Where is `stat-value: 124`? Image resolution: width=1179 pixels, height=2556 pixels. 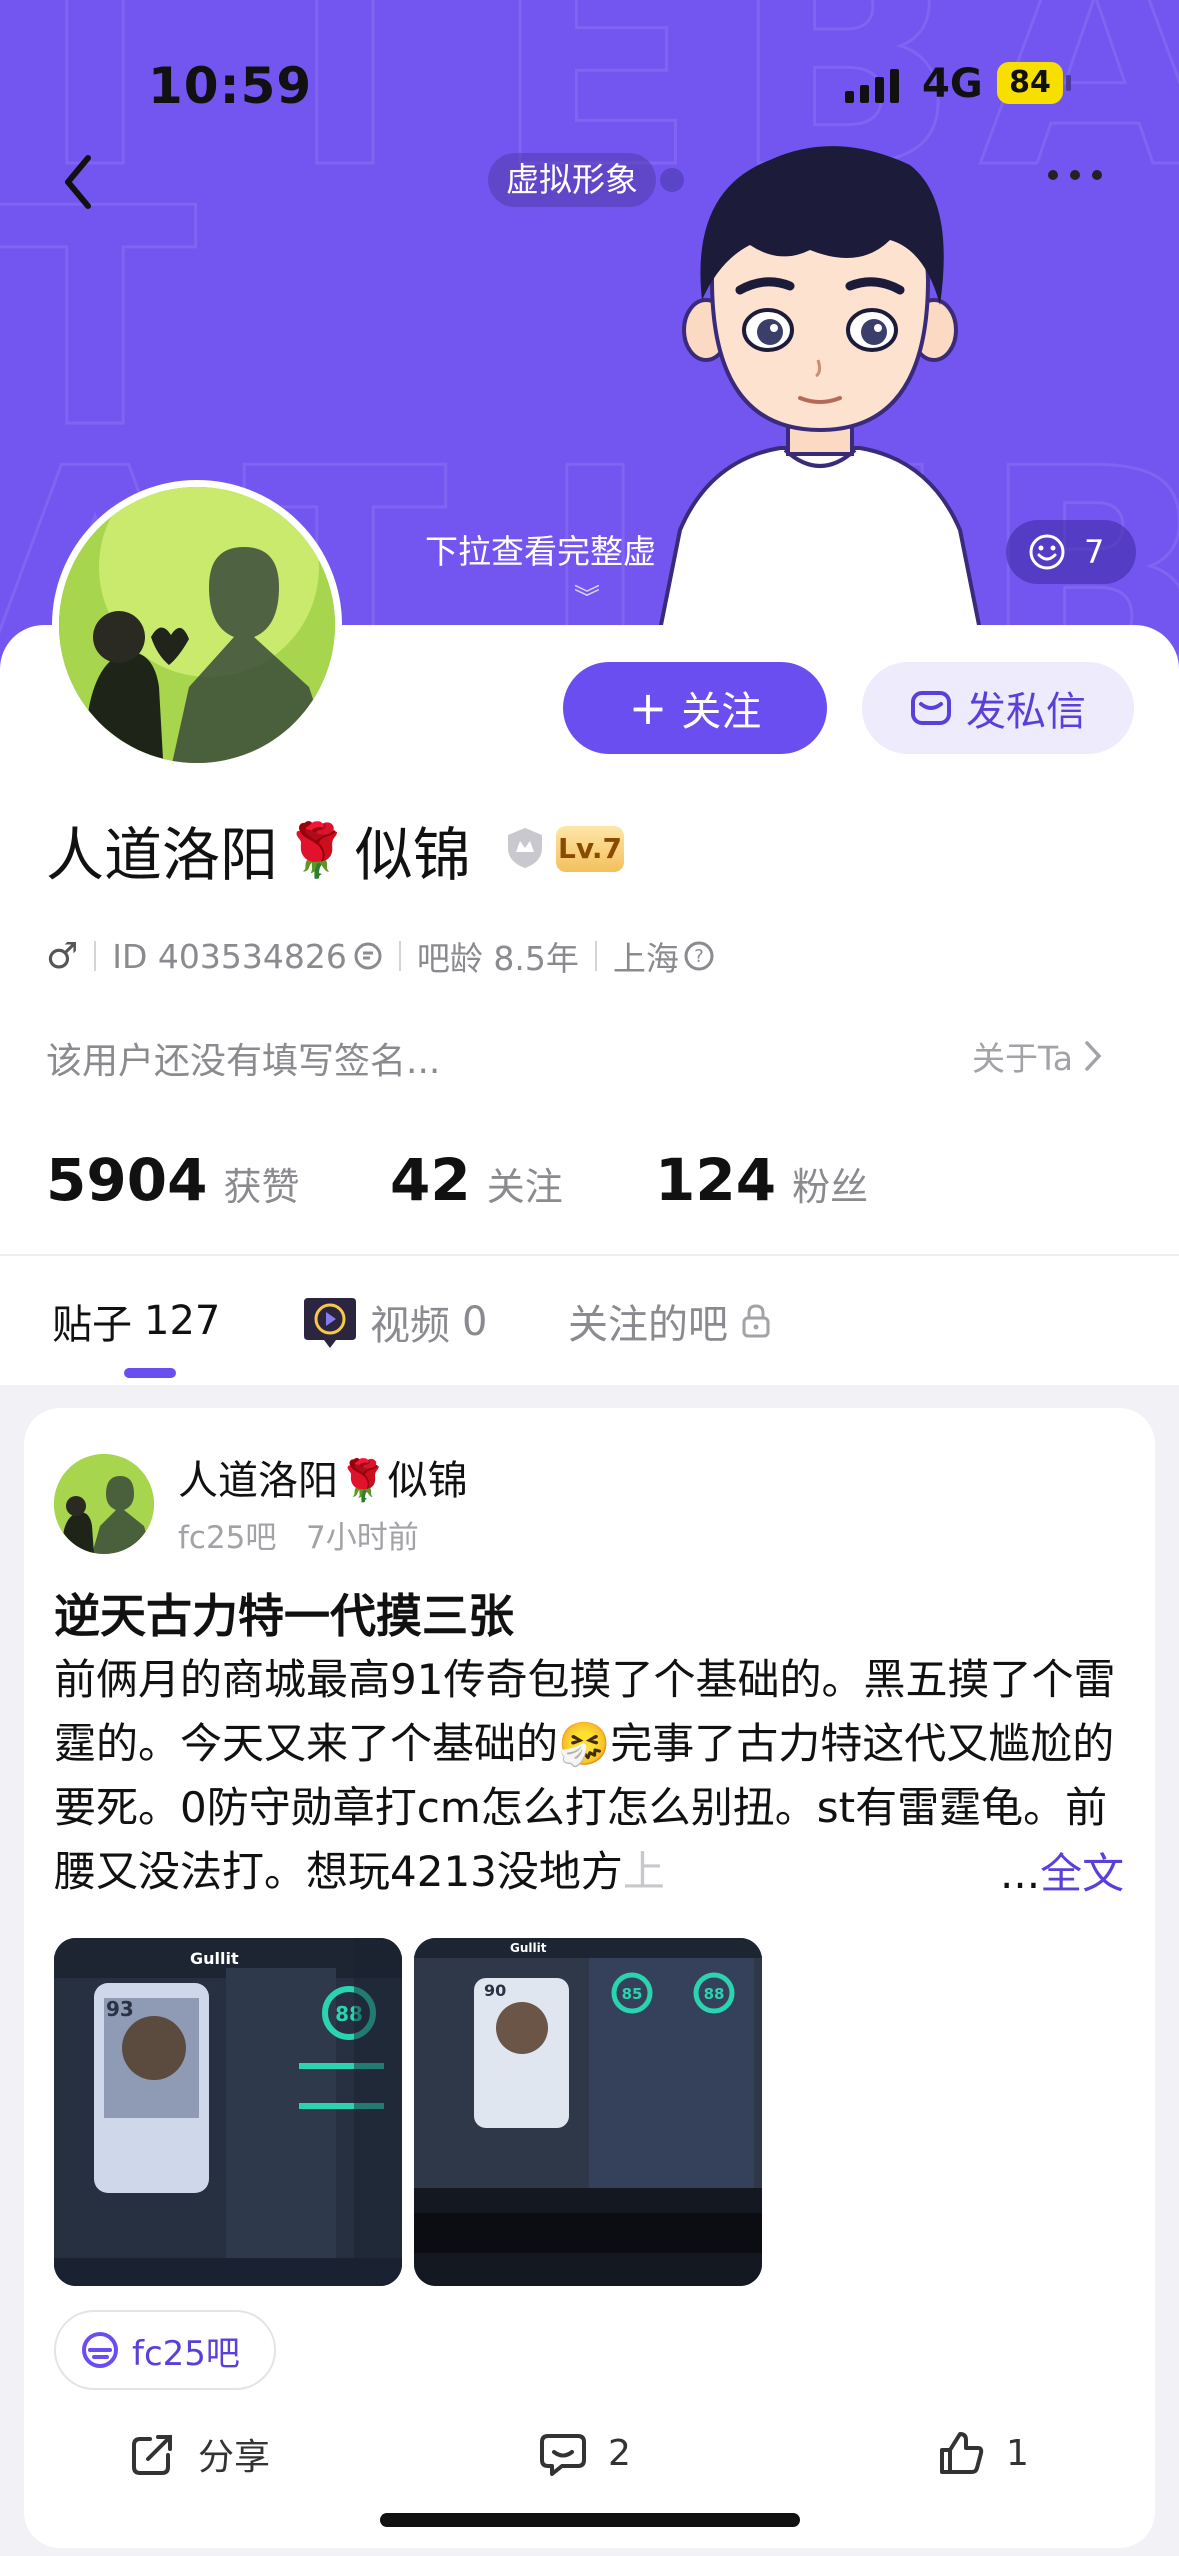
stat-value: 124 is located at coordinates (716, 1180).